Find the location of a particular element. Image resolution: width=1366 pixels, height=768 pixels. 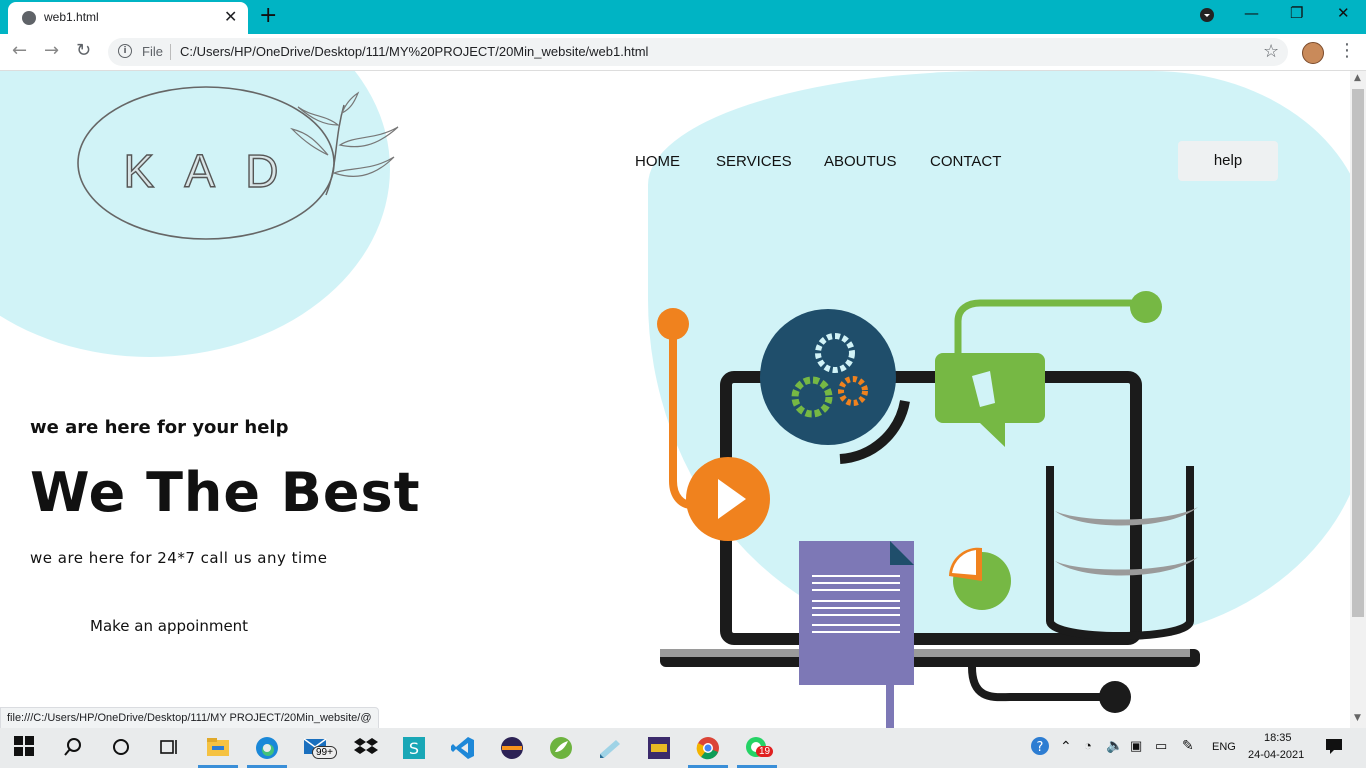

nav-contact: CONTACT is located at coordinates (965, 161).